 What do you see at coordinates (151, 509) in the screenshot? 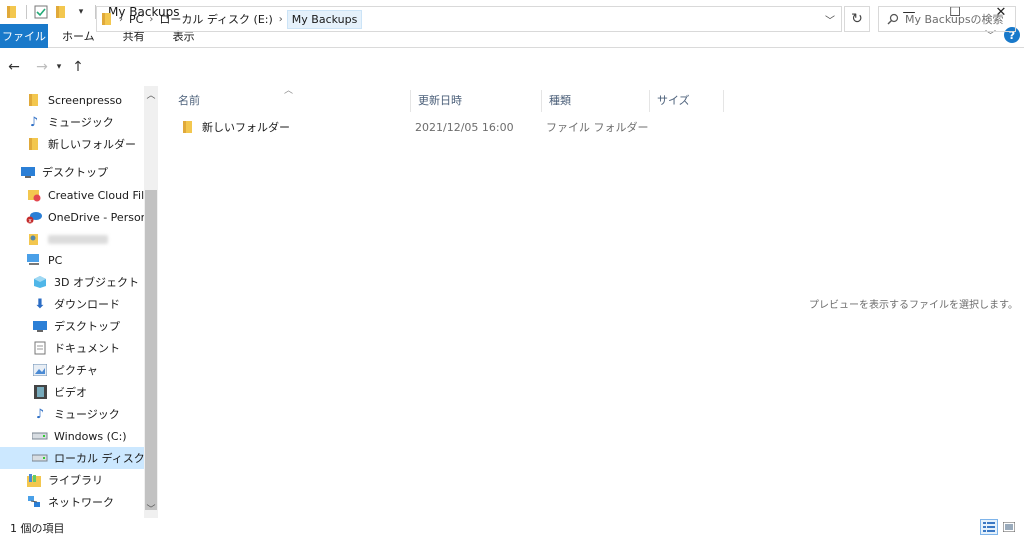
I see `scroll-down-icon: ﹀` at bounding box center [151, 509].